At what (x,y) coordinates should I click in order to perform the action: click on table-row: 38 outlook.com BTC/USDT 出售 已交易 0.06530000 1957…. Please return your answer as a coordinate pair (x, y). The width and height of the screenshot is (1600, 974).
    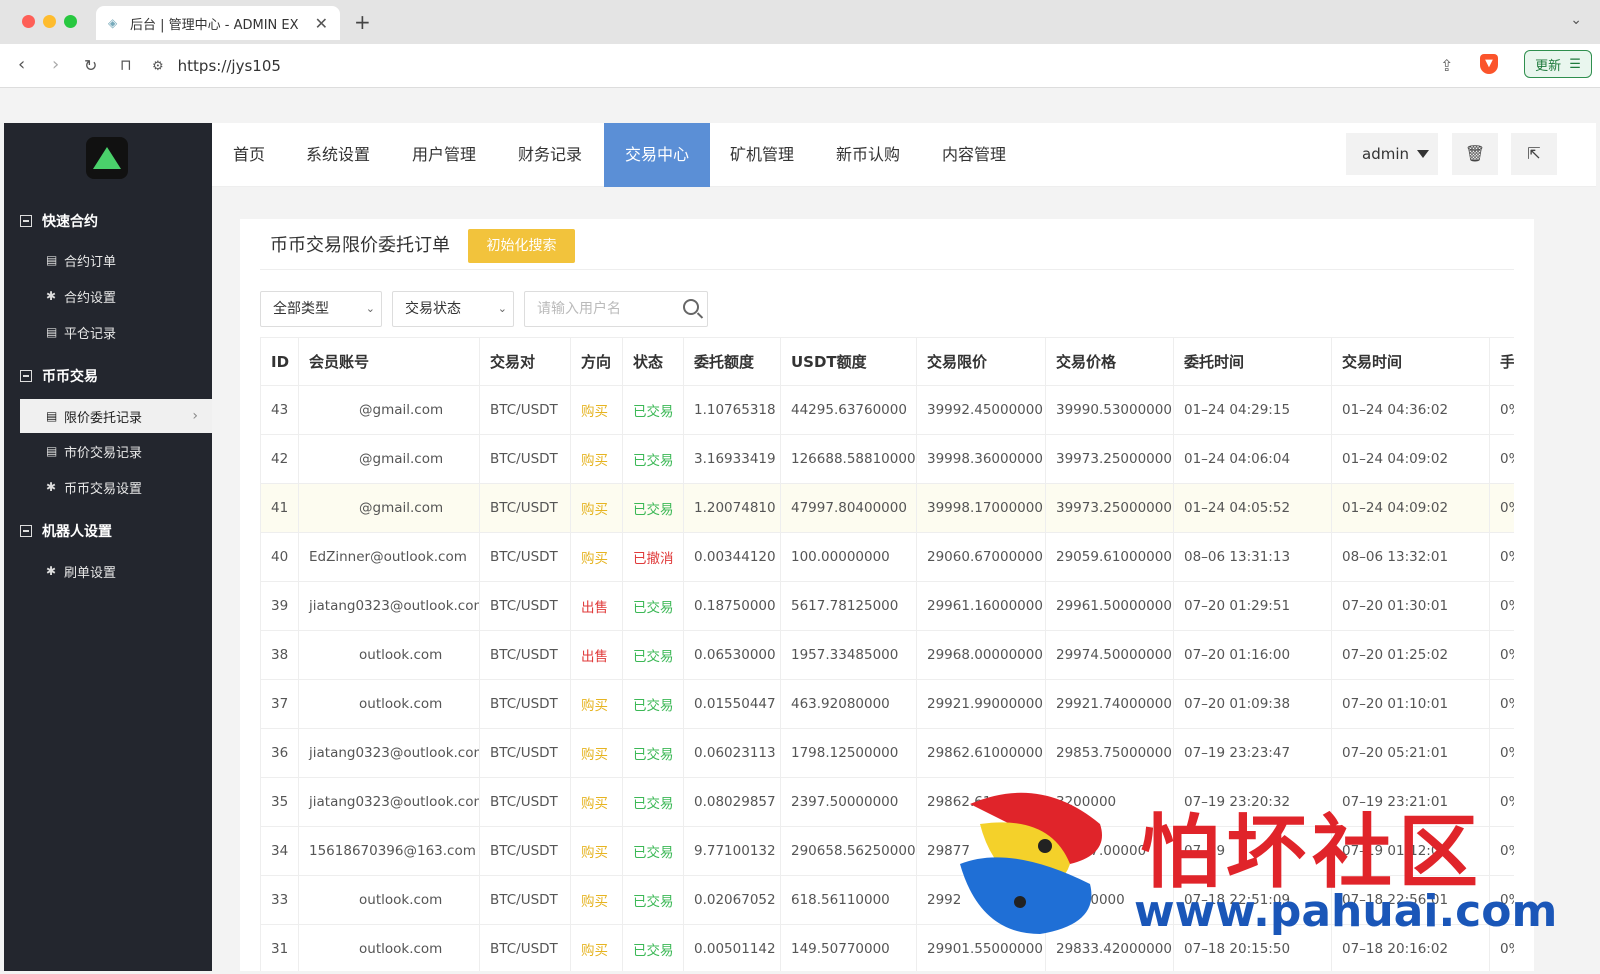
    Looking at the image, I should click on (887, 655).